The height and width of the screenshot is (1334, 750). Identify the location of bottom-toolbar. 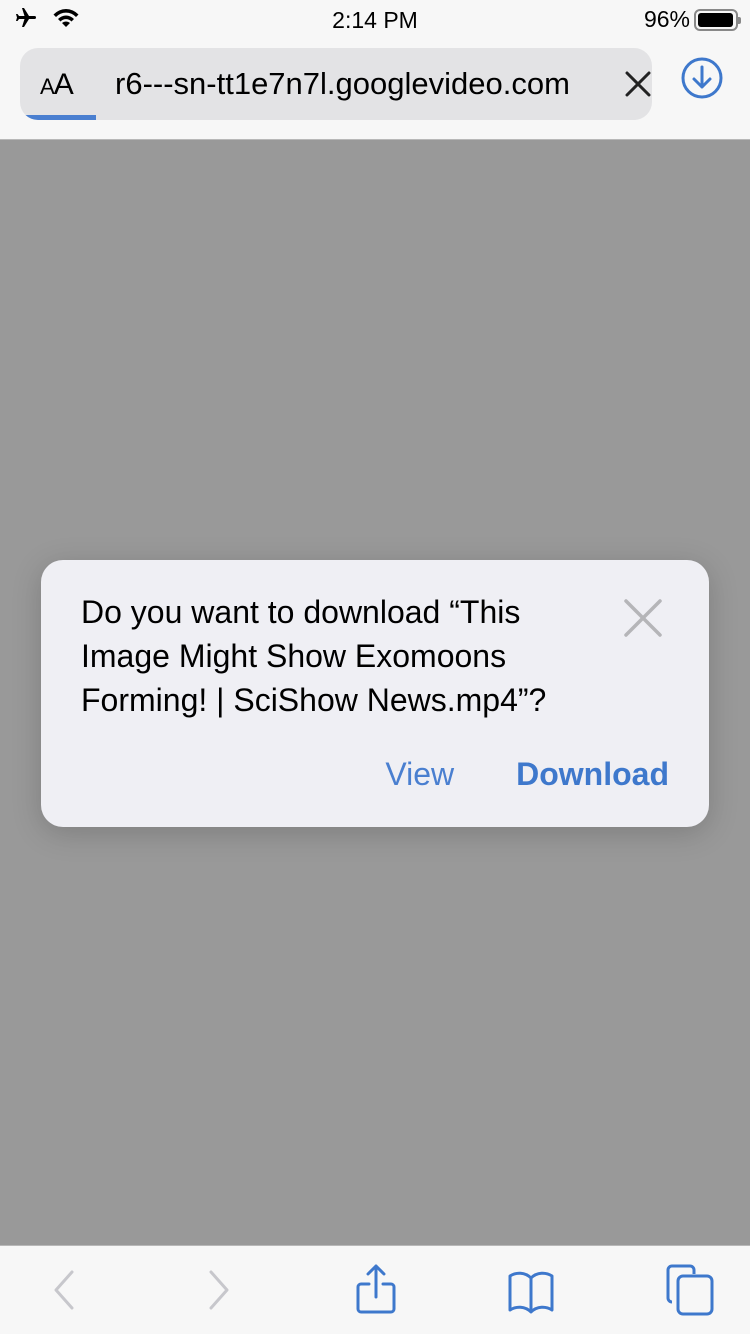
(375, 1289).